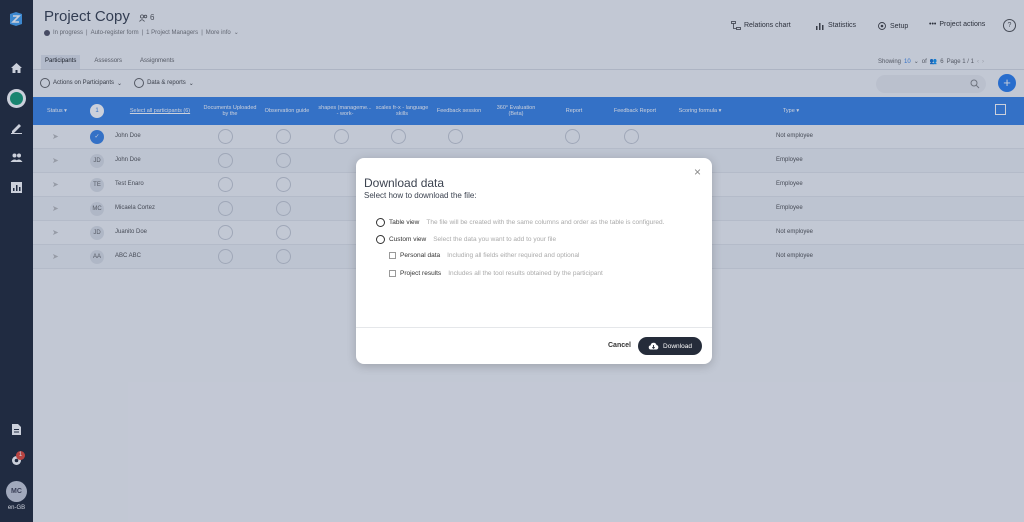  What do you see at coordinates (653, 346) in the screenshot?
I see `cloud-download-icon` at bounding box center [653, 346].